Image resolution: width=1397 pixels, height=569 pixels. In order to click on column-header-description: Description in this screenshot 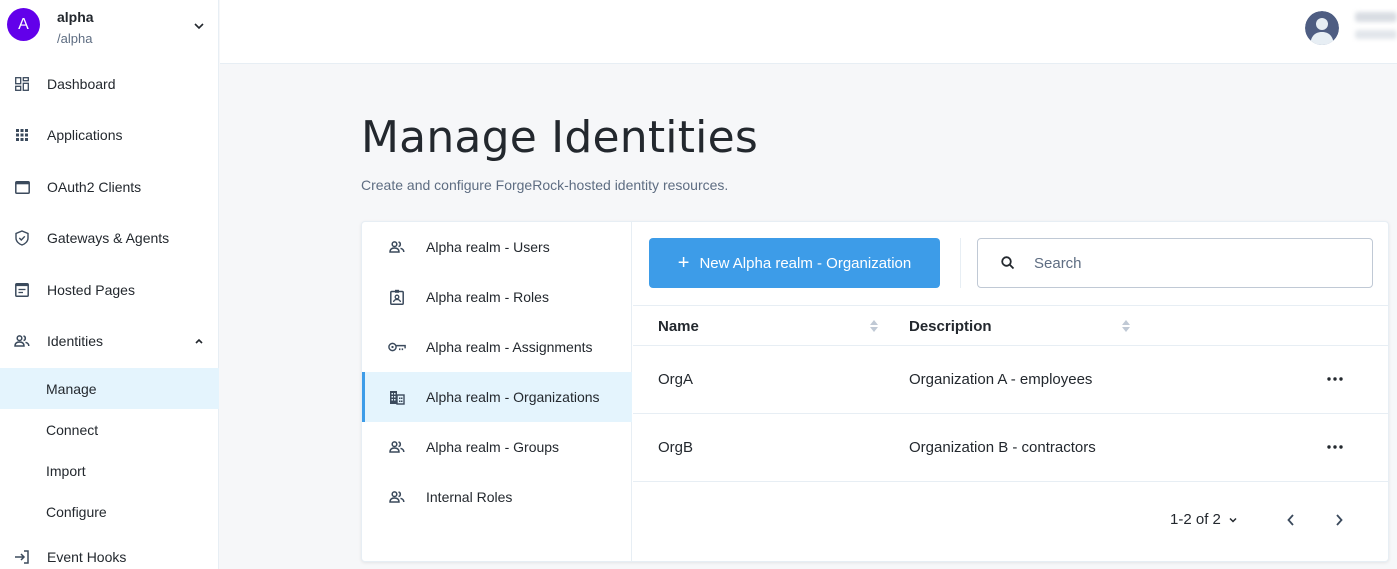, I will do `click(950, 326)`.